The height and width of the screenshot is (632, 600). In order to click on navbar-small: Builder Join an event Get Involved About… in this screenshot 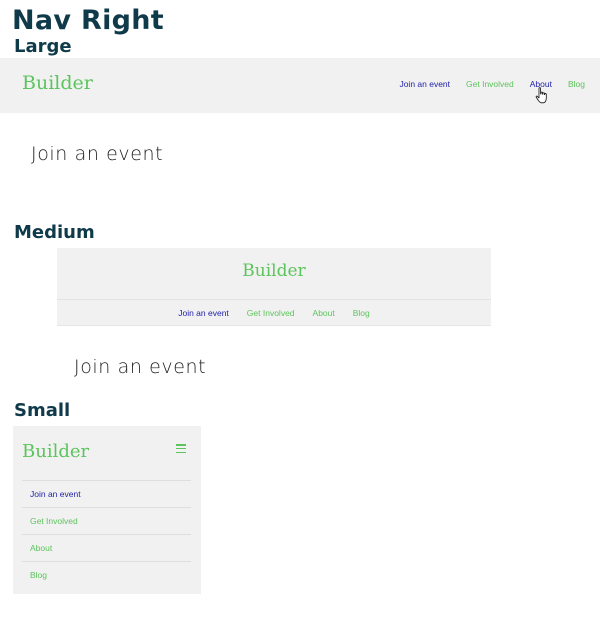, I will do `click(107, 510)`.